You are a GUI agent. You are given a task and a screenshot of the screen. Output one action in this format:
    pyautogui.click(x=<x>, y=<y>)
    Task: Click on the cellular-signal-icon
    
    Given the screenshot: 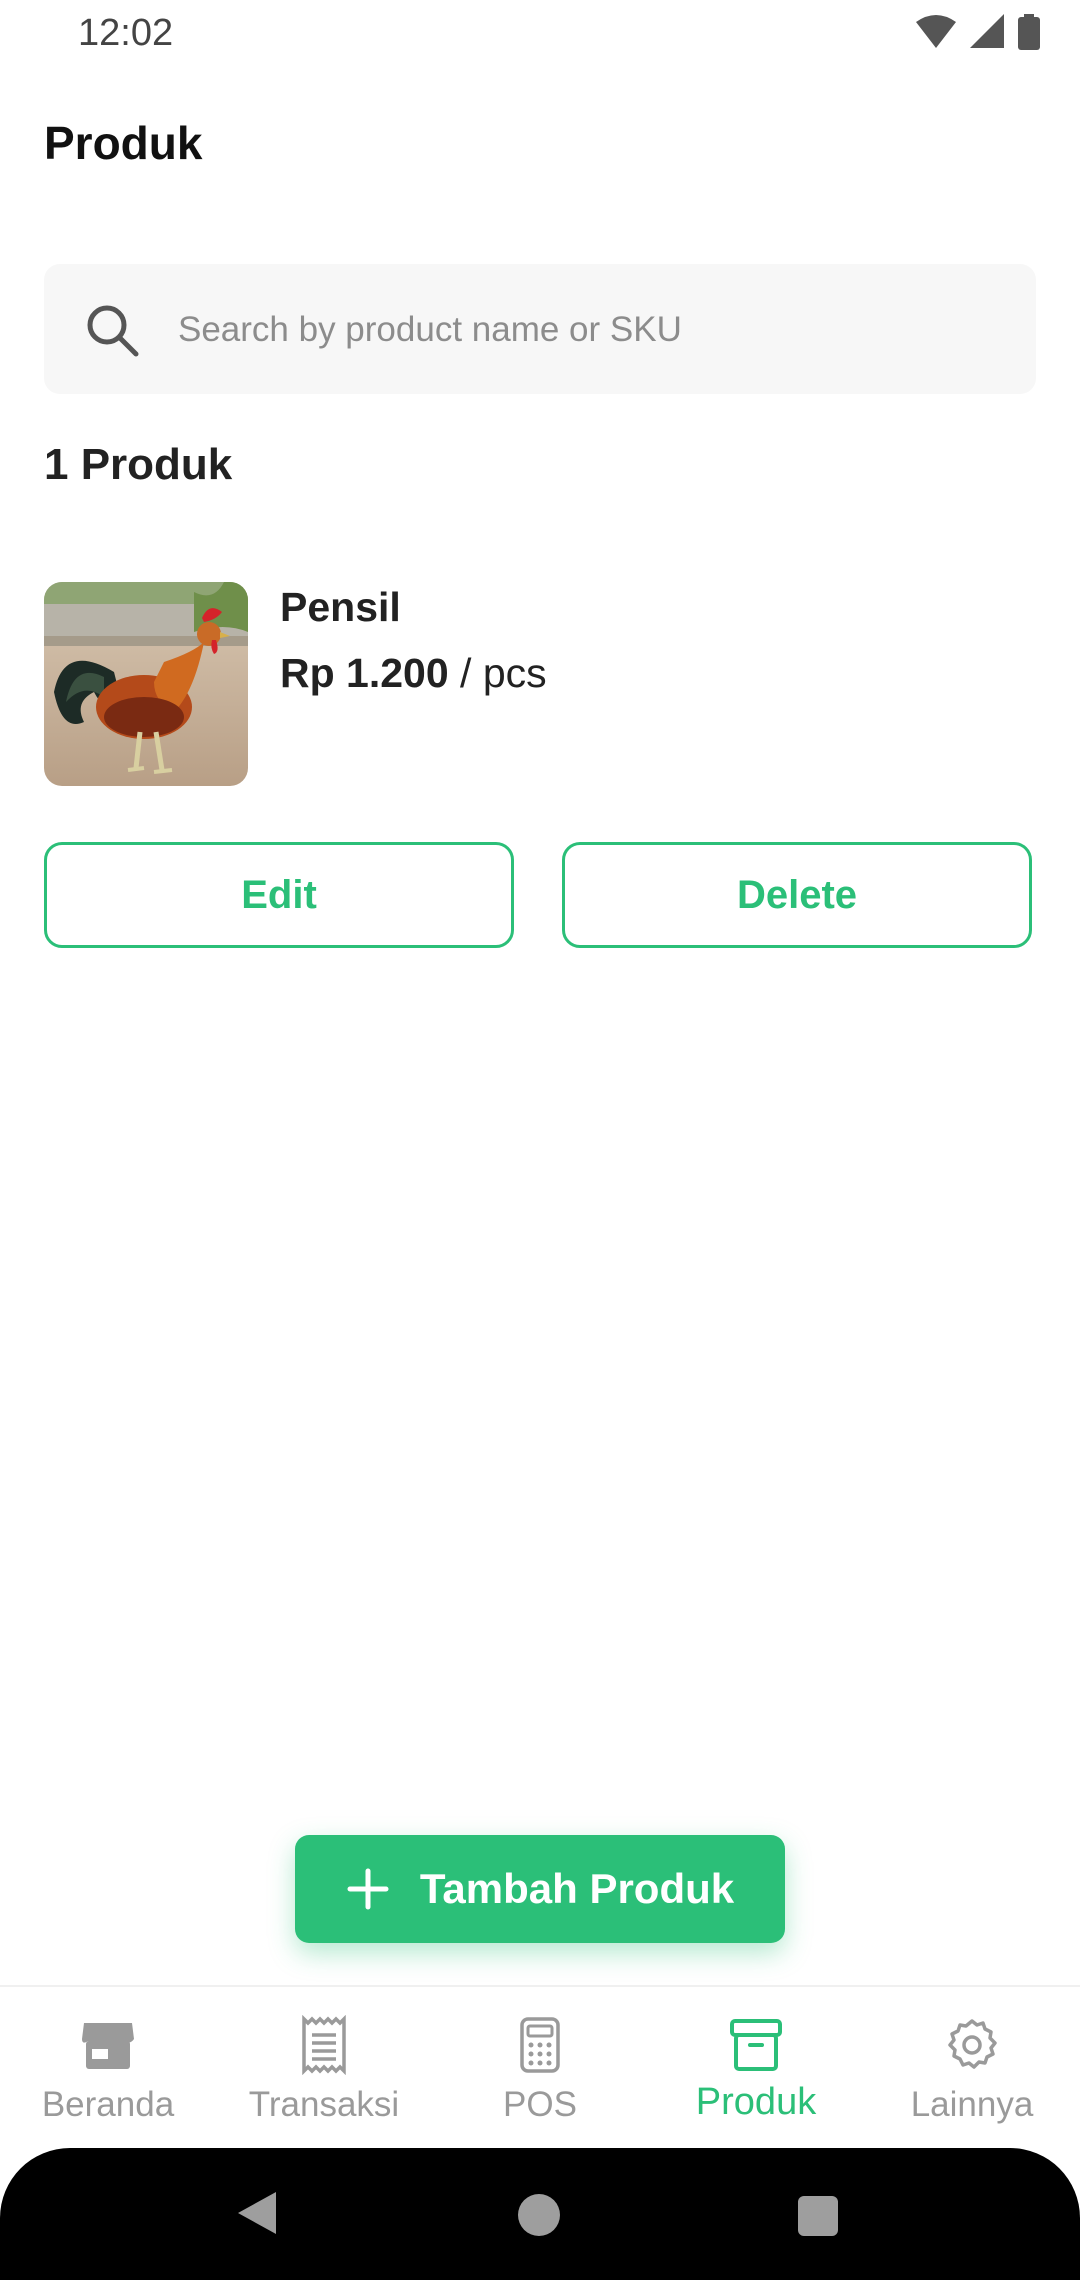 What is the action you would take?
    pyautogui.click(x=987, y=31)
    